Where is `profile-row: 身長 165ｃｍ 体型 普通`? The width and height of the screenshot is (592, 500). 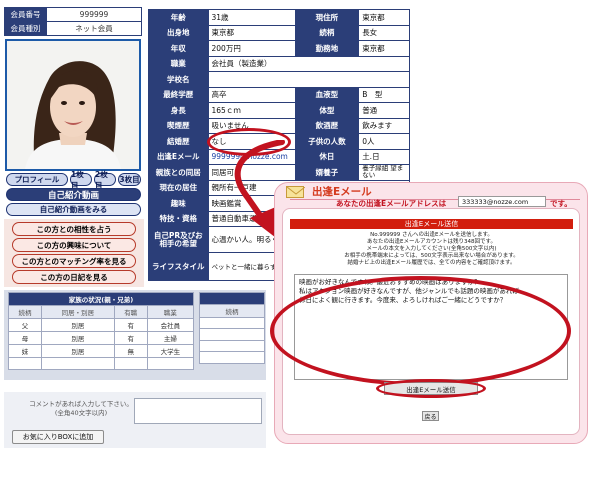
profile-row: 身長 165ｃｍ 体型 普通 is located at coordinates (279, 110).